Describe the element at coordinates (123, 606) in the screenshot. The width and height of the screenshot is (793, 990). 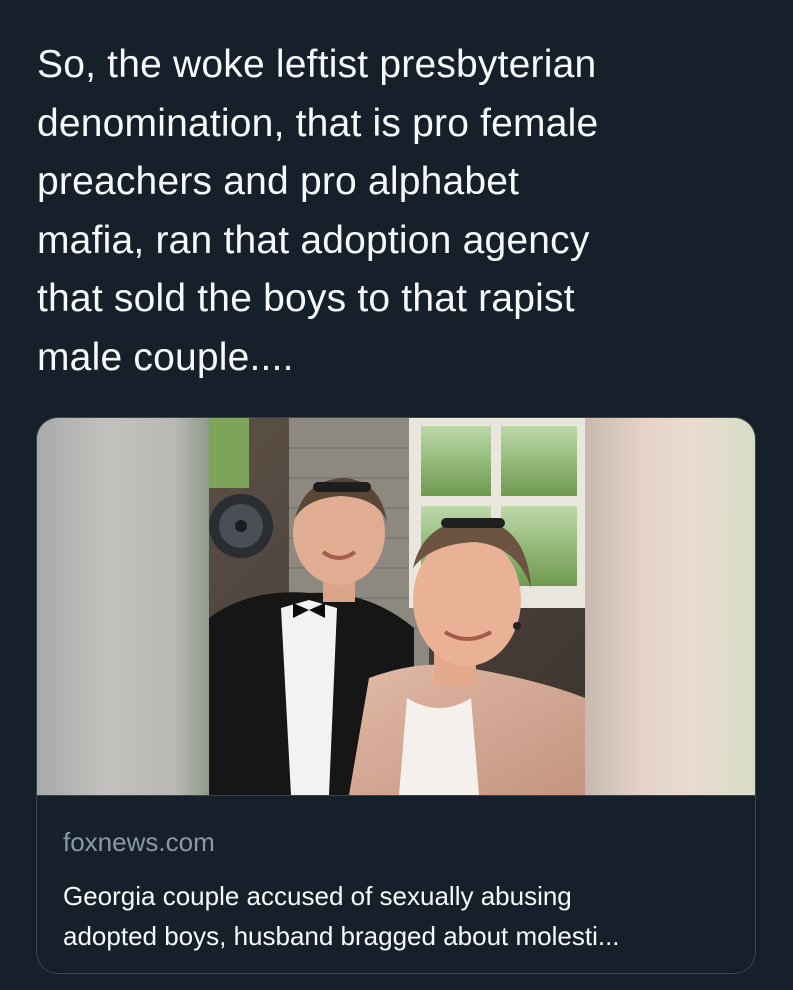
I see `blurred-image-edge-left` at that location.